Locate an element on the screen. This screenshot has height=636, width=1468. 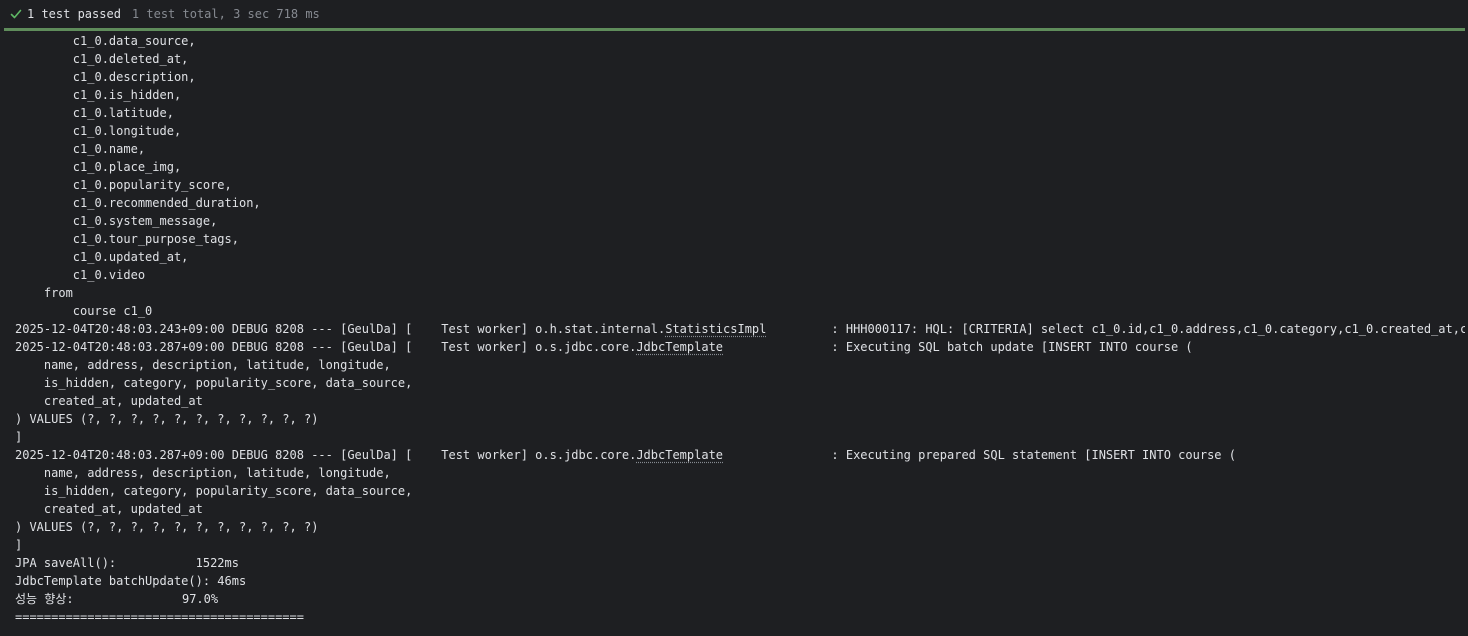
console-line: JPA saveAll(): 1522ms is located at coordinates (740, 563).